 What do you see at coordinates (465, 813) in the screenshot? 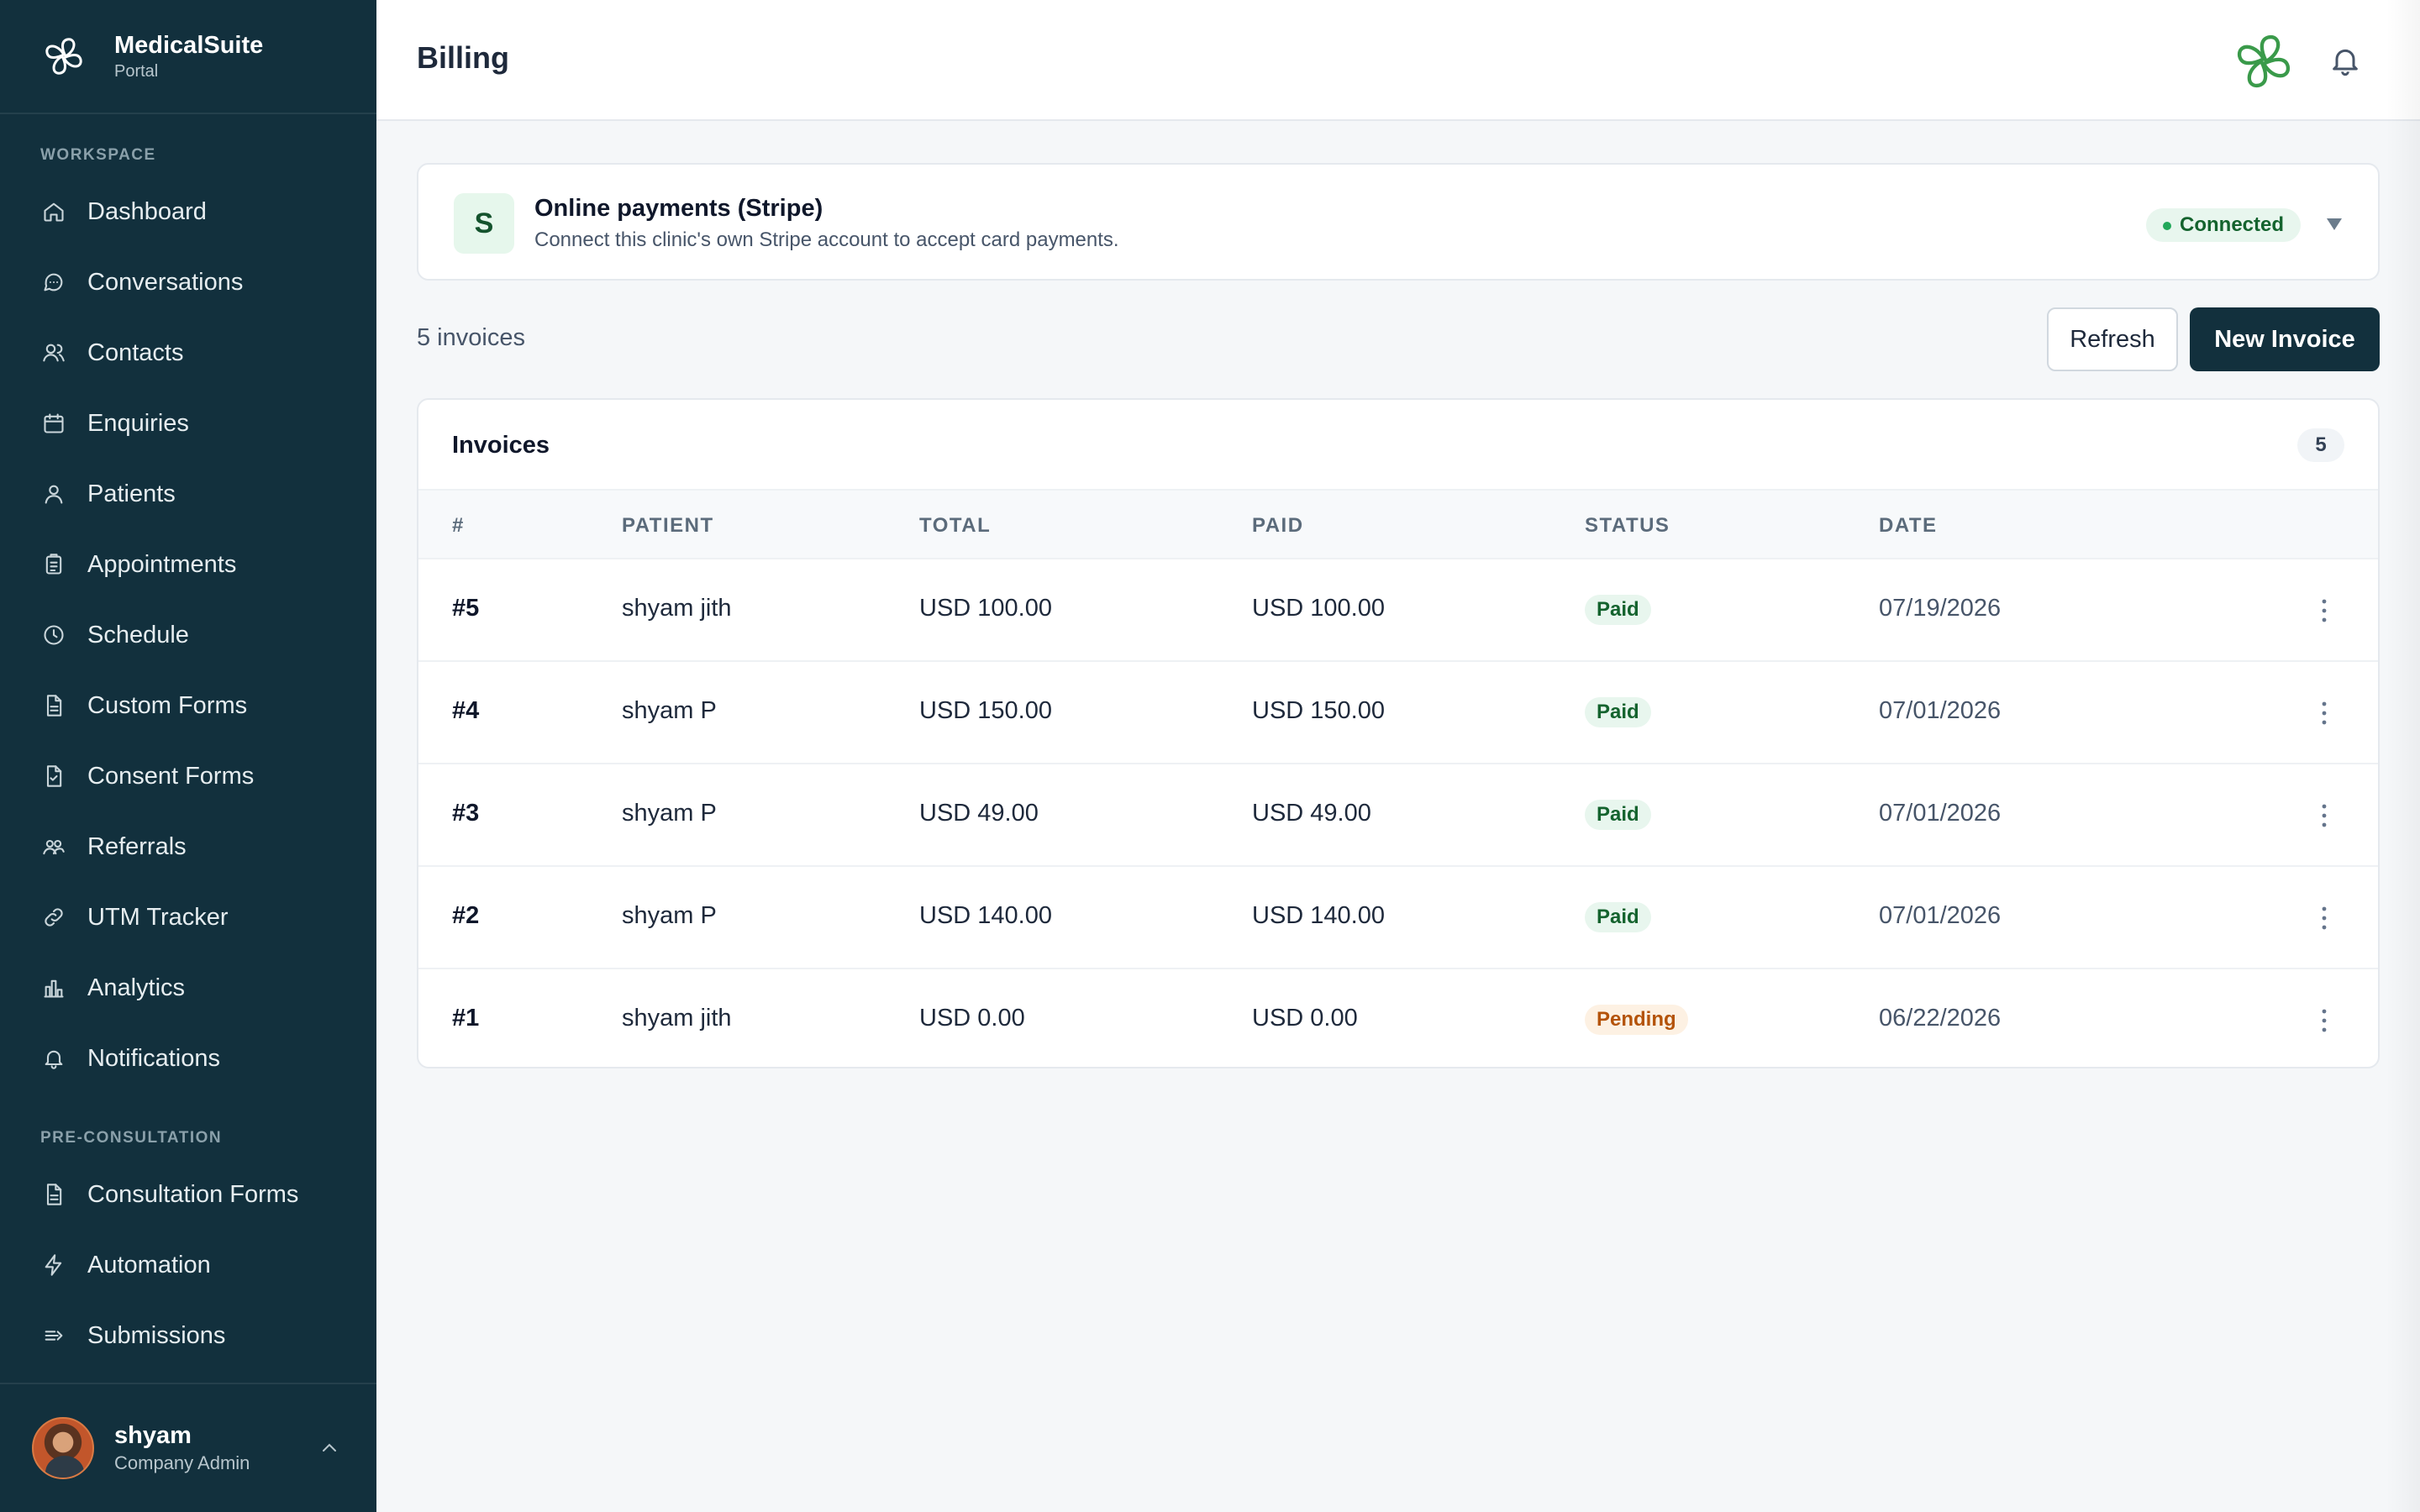
I see `invoice-number: #3` at bounding box center [465, 813].